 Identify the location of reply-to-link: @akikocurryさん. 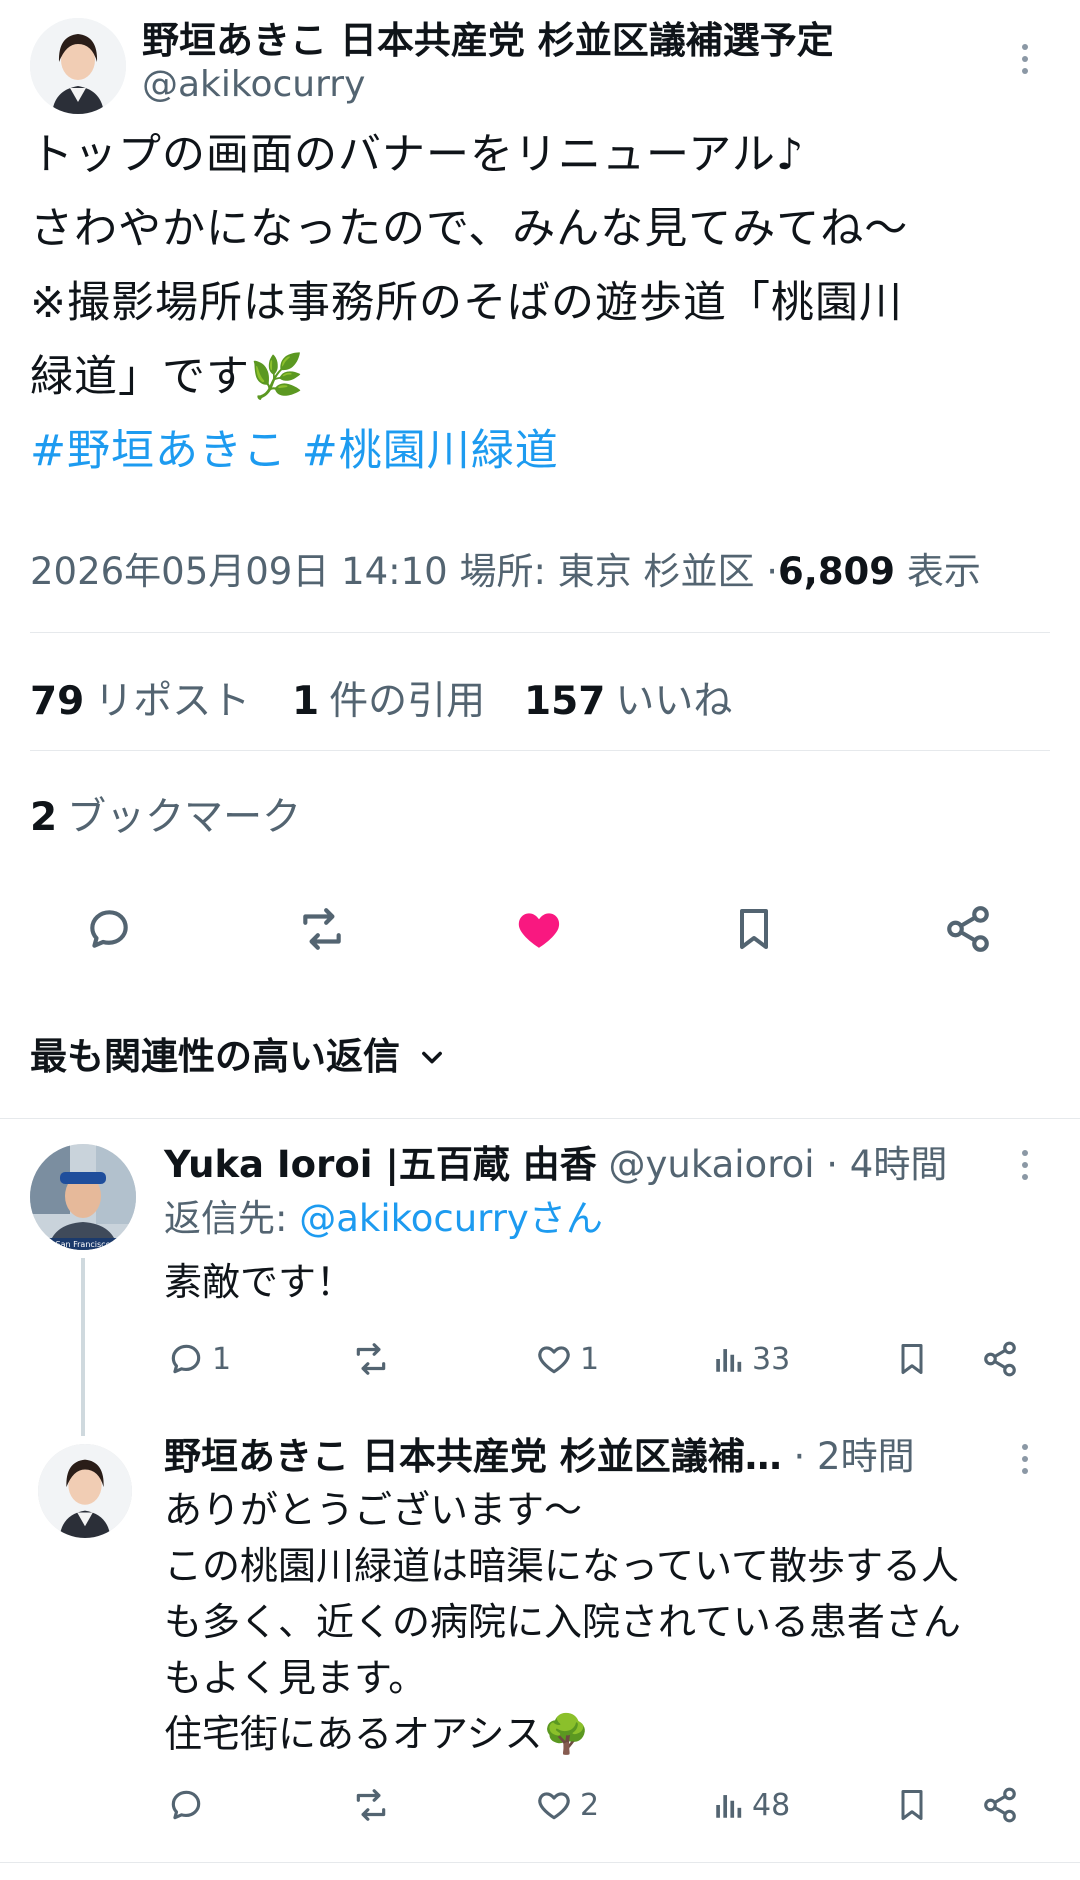
(451, 1218).